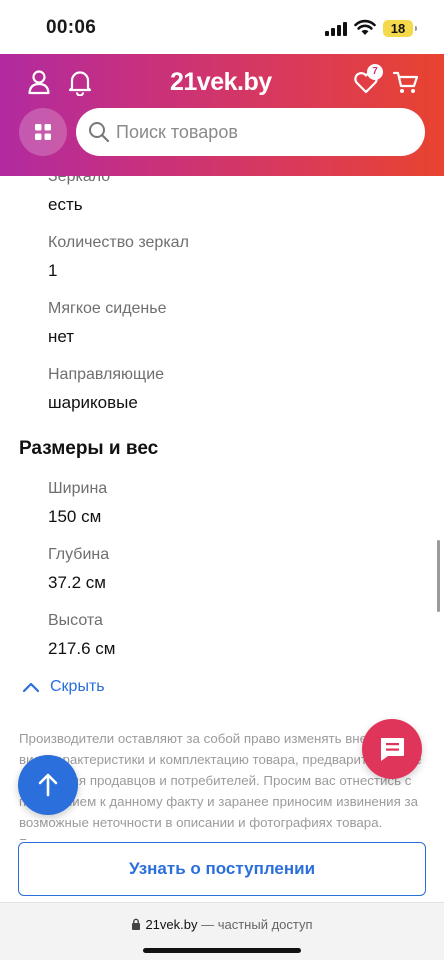 The width and height of the screenshot is (444, 960). What do you see at coordinates (375, 72) in the screenshot?
I see `favorites-badge: 7` at bounding box center [375, 72].